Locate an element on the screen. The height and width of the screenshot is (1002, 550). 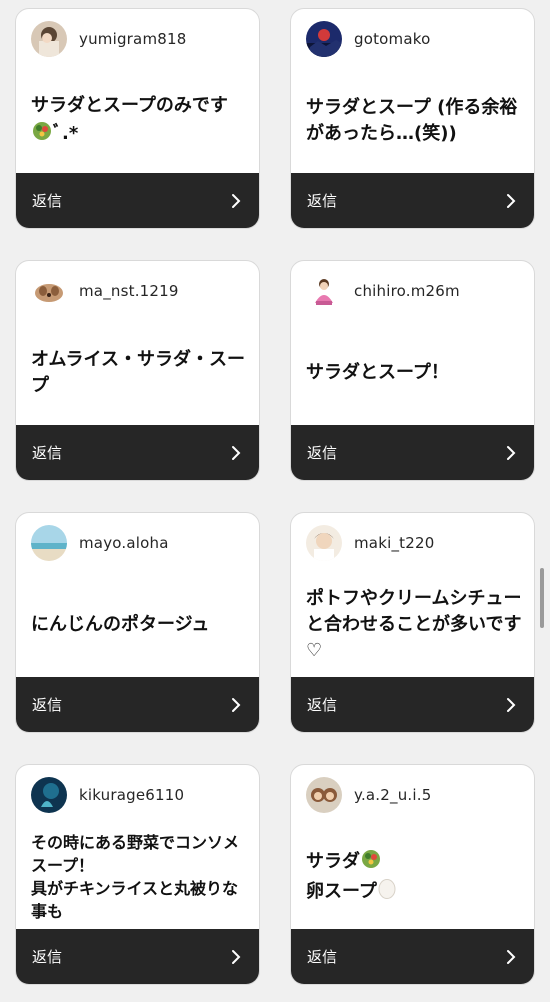
username: yumigram818 is located at coordinates (133, 39).